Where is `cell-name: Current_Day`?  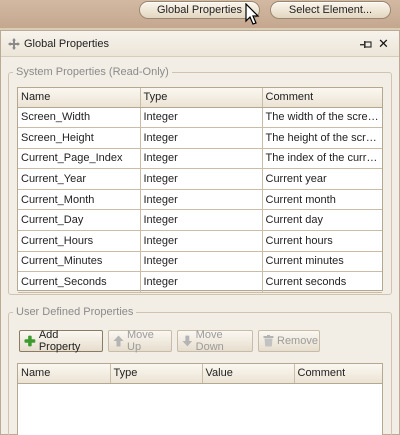 cell-name: Current_Day is located at coordinates (79, 220).